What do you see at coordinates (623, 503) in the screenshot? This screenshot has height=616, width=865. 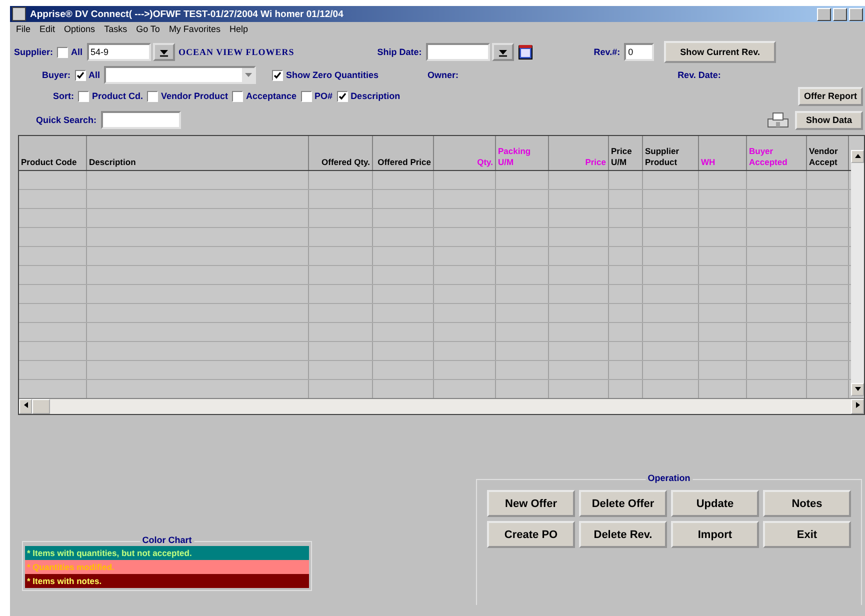 I see `operation-button: Delete Offer` at bounding box center [623, 503].